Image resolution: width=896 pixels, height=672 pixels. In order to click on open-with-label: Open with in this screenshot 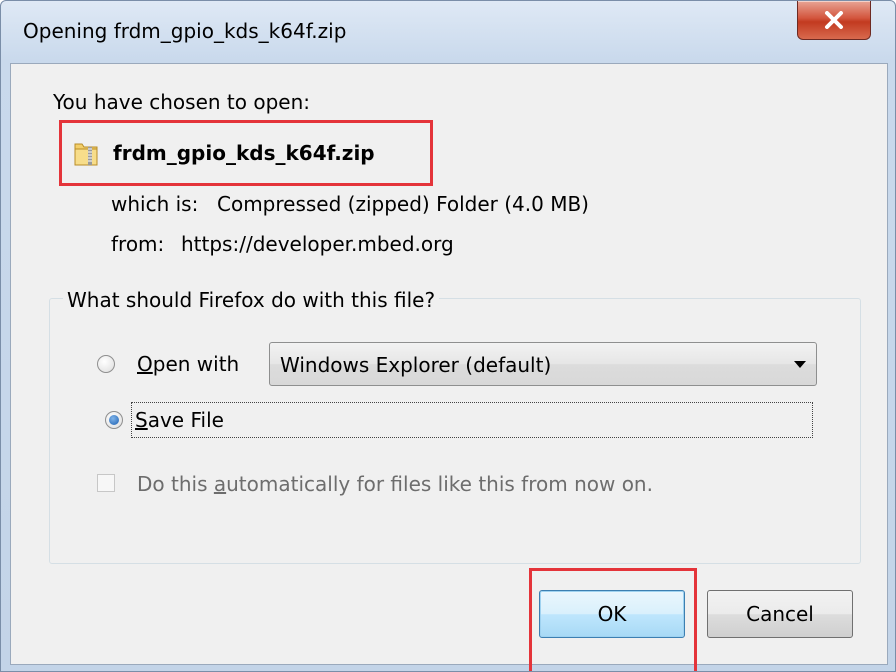, I will do `click(188, 364)`.